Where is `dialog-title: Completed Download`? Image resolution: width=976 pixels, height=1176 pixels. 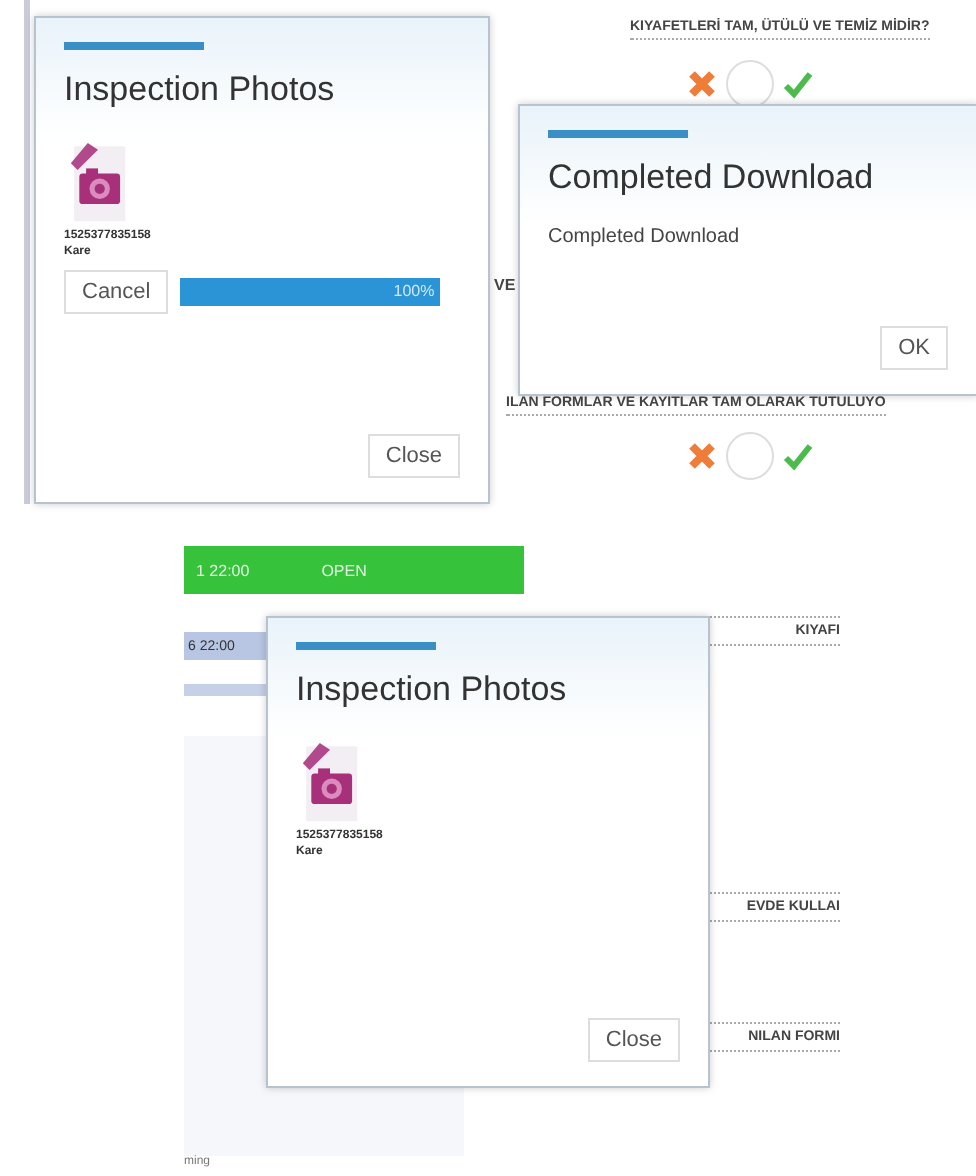
dialog-title: Completed Download is located at coordinates (712, 178).